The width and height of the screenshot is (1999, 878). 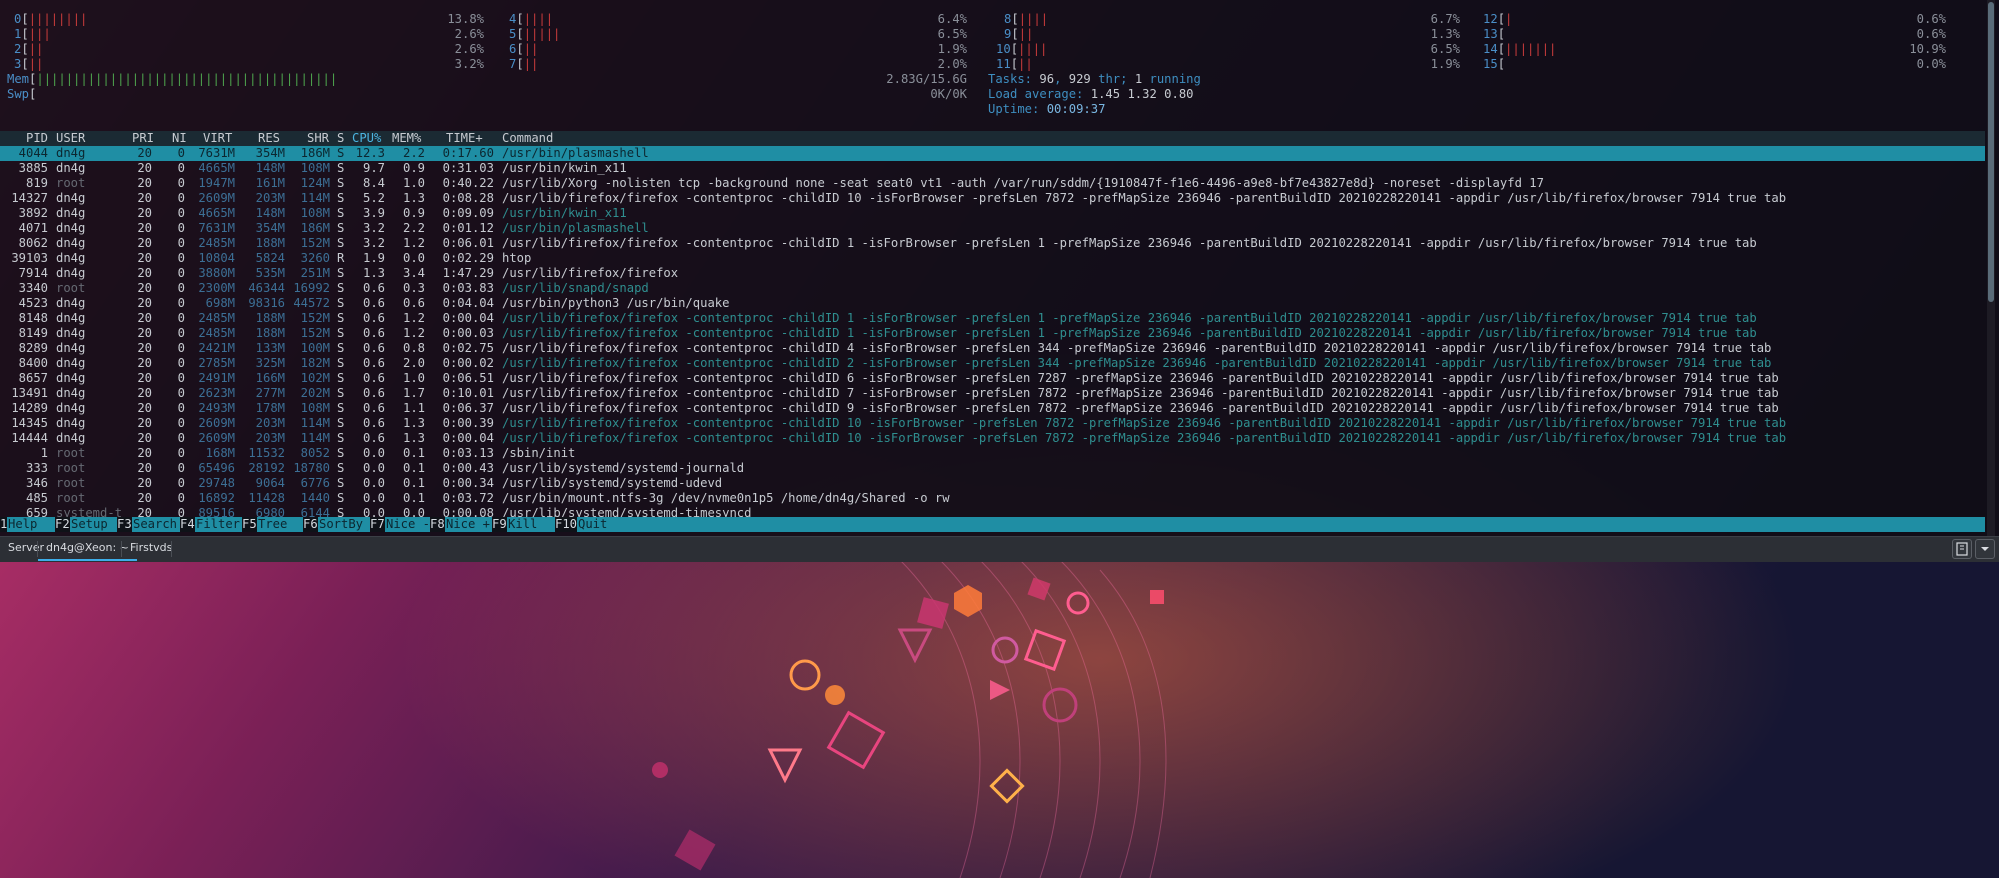 I want to click on cell-mem: 1.2, so click(x=413, y=243).